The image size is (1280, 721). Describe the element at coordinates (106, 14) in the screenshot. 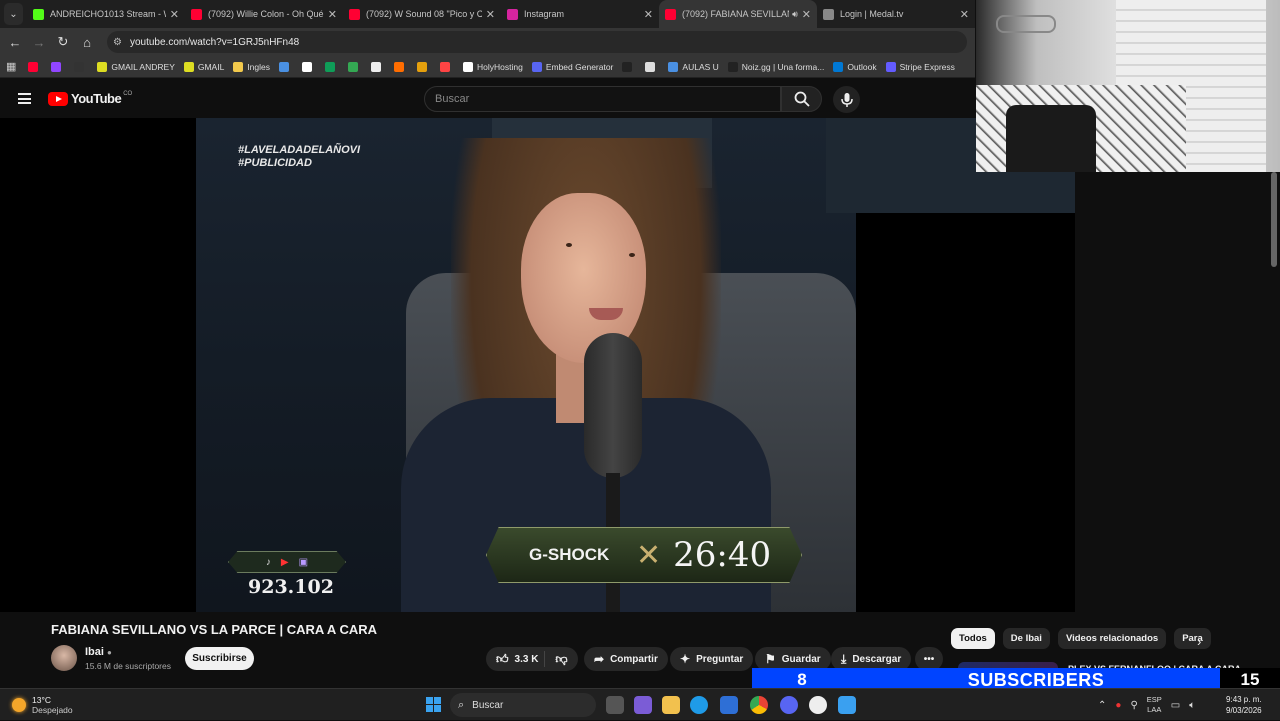

I see `browser-tab: ANDREICHO1013 Stream - Wat ✕` at that location.